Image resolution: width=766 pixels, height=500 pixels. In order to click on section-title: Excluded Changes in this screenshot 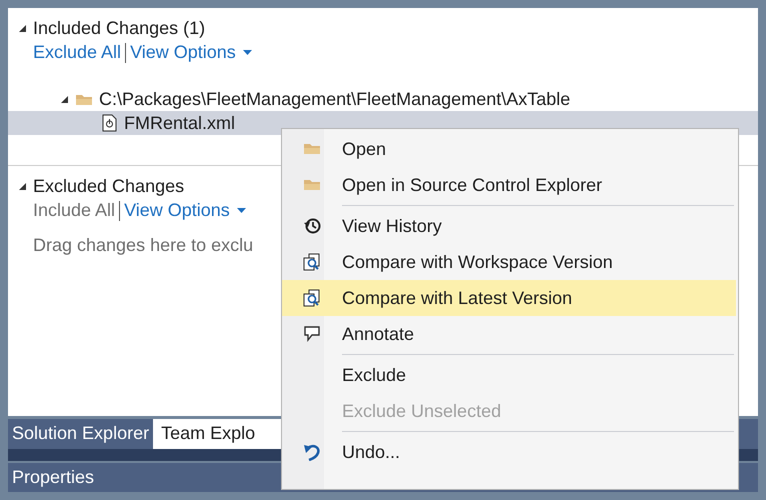, I will do `click(108, 186)`.